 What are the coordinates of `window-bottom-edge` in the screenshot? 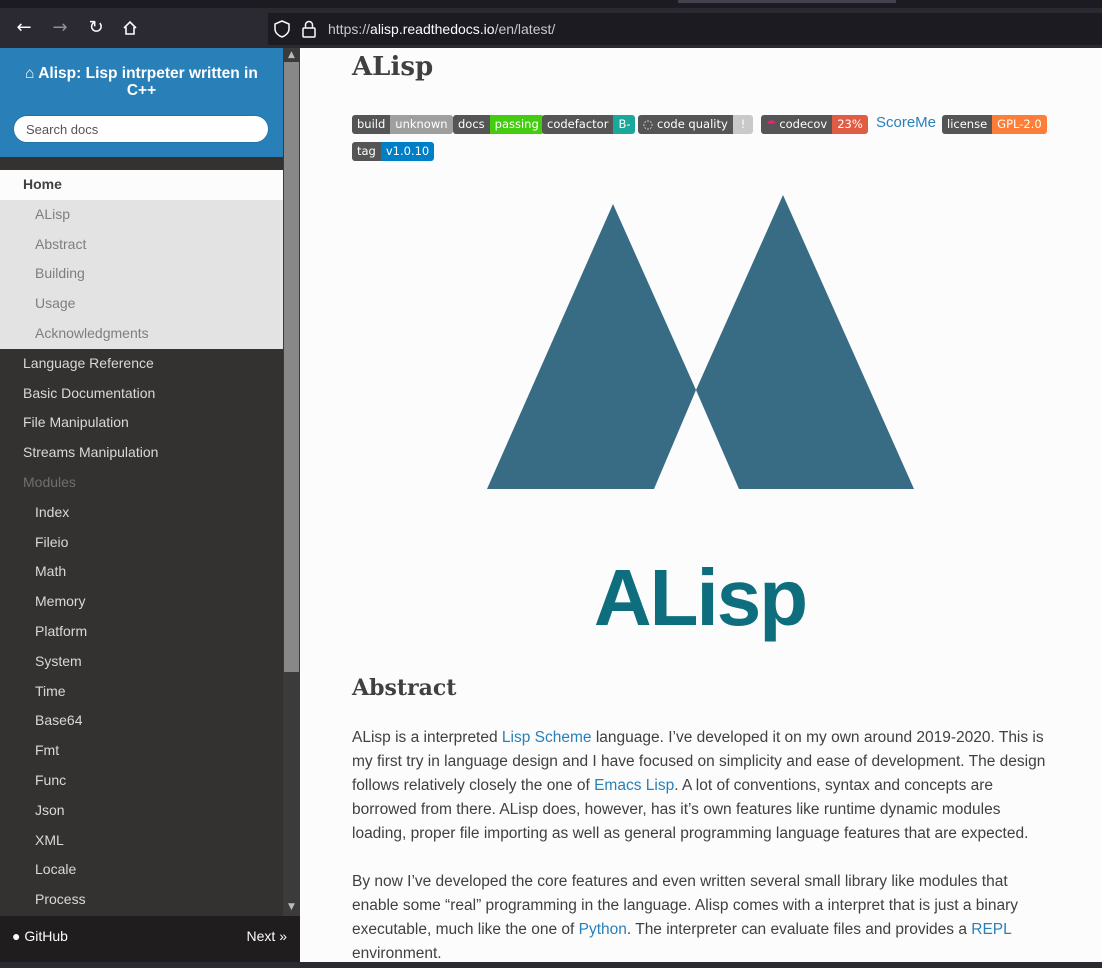 It's located at (551, 965).